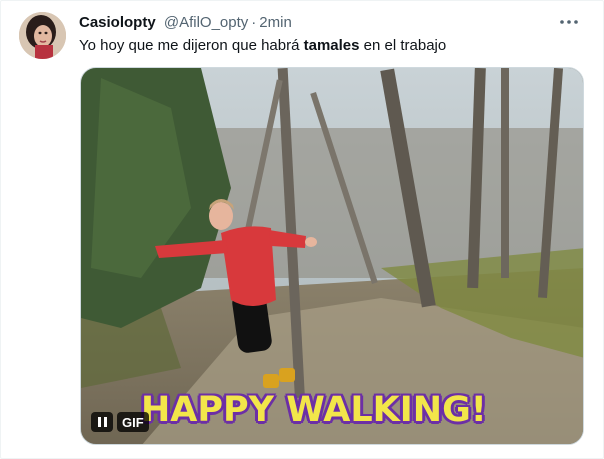 The image size is (604, 459). I want to click on tweet-timestamp: 2min, so click(275, 22).